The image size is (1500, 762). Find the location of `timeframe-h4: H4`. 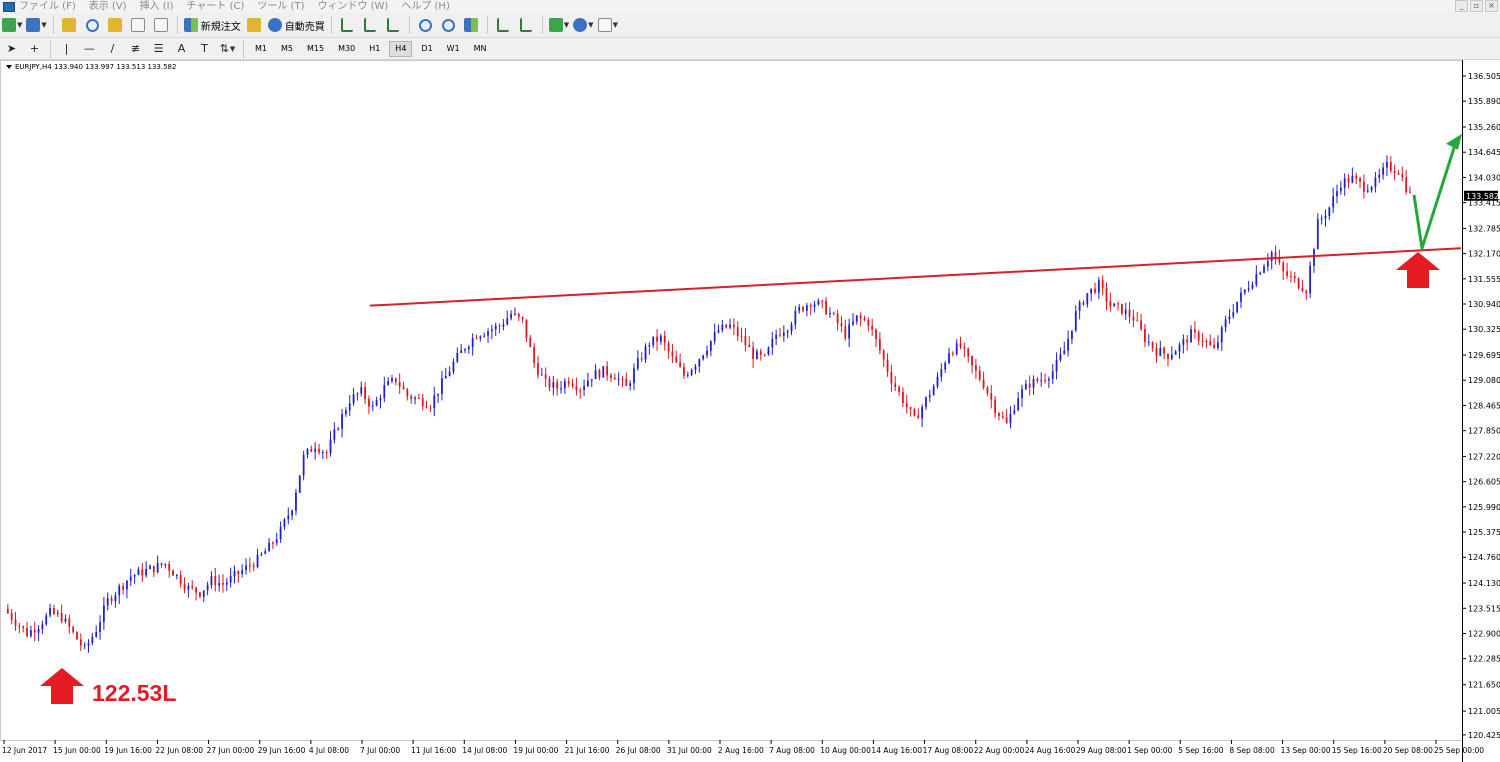

timeframe-h4: H4 is located at coordinates (401, 48).